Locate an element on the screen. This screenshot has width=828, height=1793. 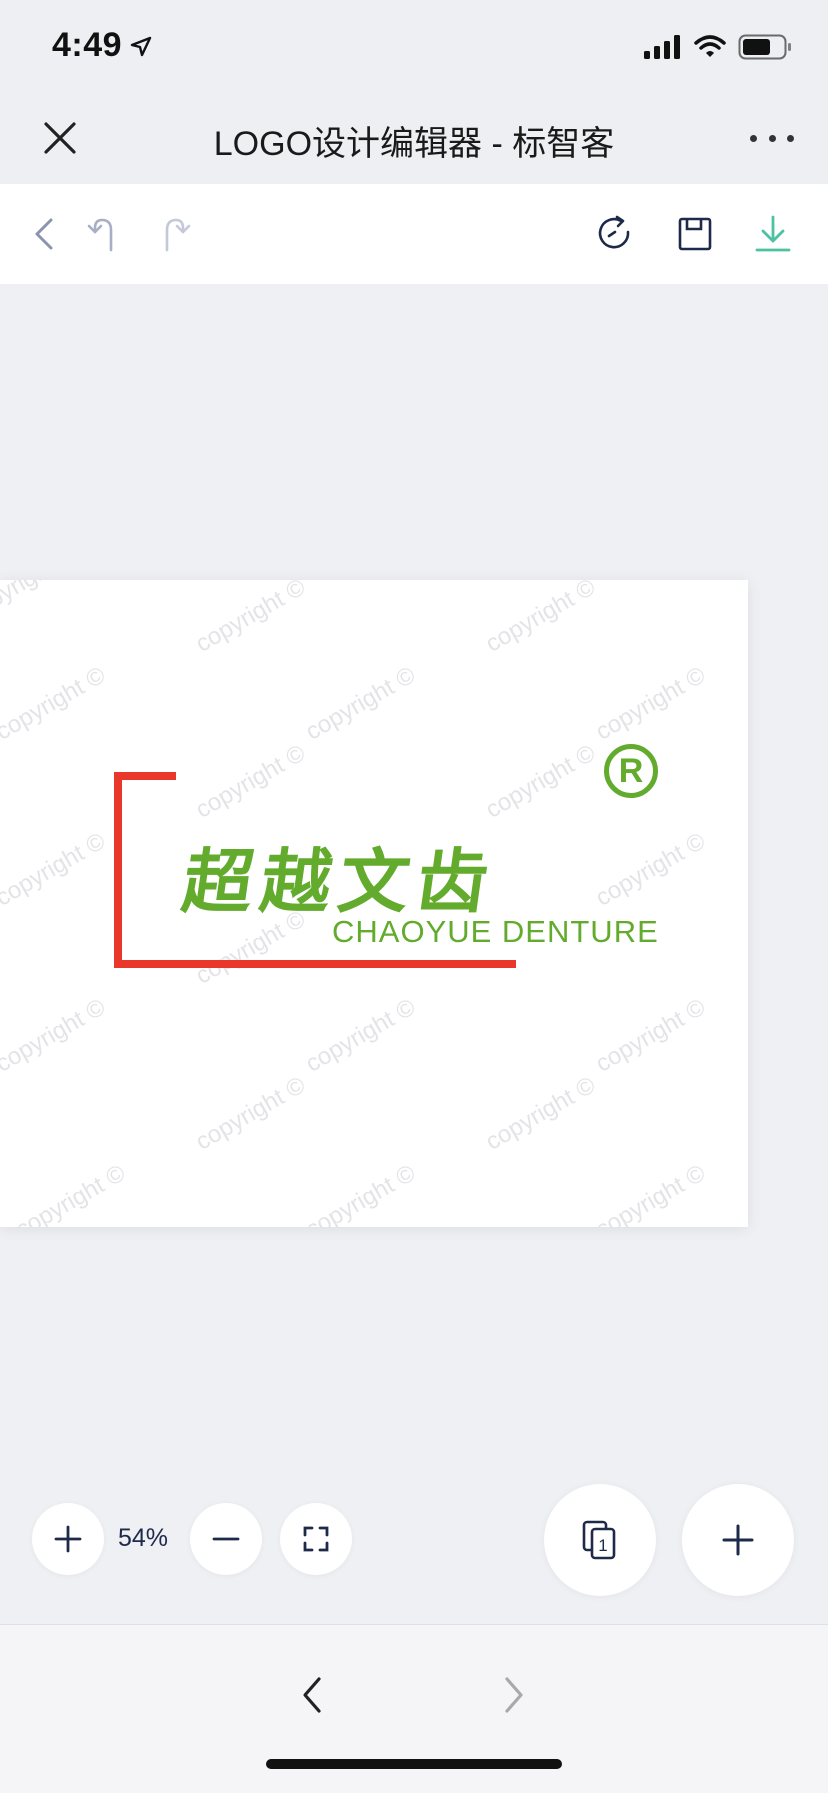
pages-button: 1 is located at coordinates (600, 1540).